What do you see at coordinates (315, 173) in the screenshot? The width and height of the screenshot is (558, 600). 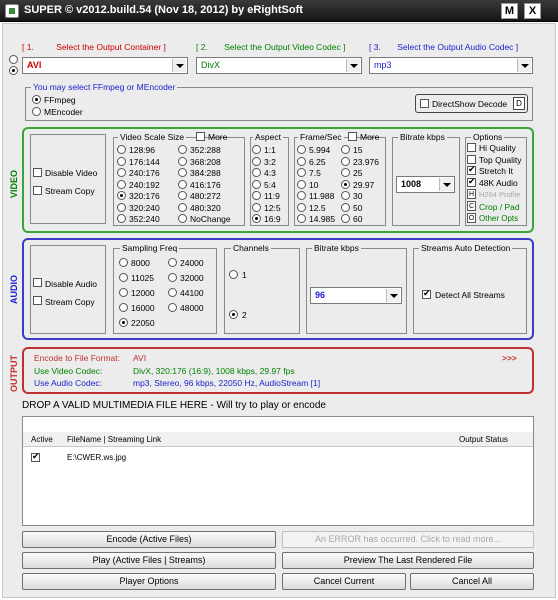 I see `fps-label: 7.5` at bounding box center [315, 173].